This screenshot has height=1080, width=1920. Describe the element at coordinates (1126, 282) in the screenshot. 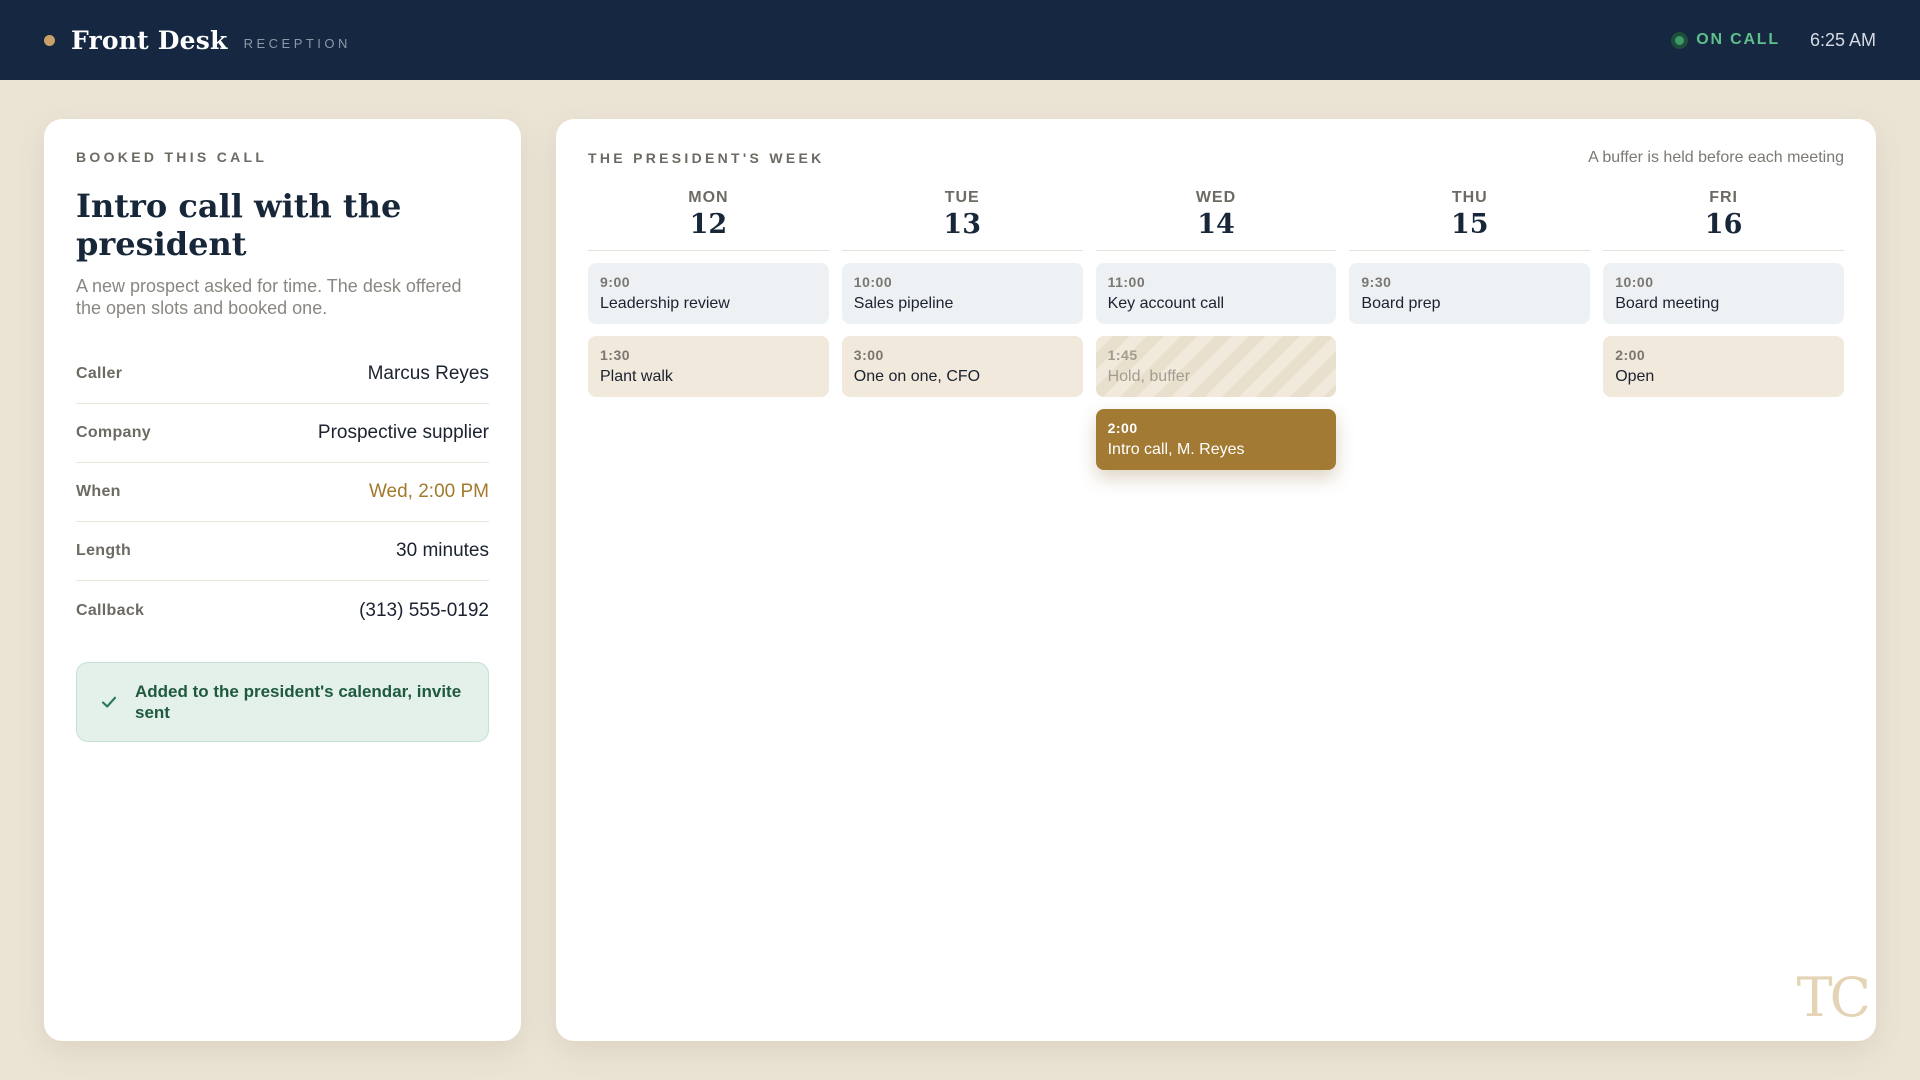

I see `event-time: 11:00` at that location.